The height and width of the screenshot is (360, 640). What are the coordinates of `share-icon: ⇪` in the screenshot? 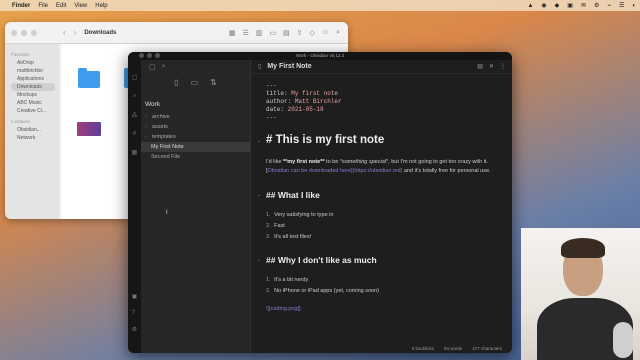 It's located at (300, 33).